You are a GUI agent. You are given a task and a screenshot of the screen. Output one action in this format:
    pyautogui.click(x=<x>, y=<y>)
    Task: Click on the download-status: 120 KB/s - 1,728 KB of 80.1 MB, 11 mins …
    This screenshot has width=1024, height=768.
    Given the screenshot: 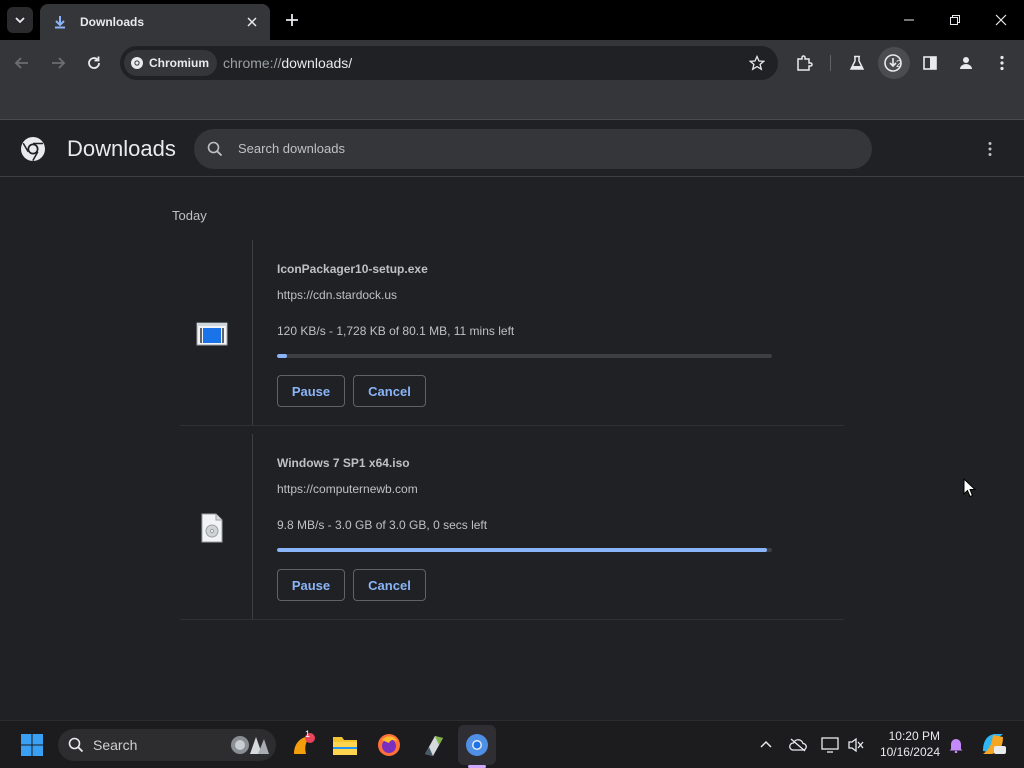 What is the action you would take?
    pyautogui.click(x=396, y=331)
    